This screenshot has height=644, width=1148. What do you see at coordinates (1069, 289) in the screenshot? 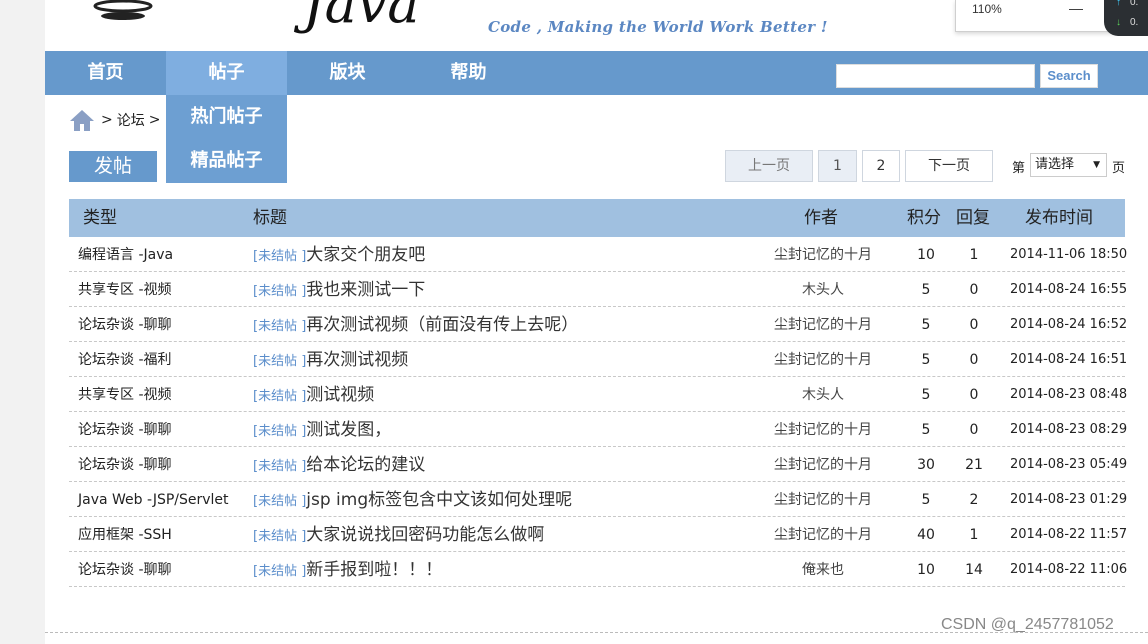
I see `post-time: 2014-08-24 16:55` at bounding box center [1069, 289].